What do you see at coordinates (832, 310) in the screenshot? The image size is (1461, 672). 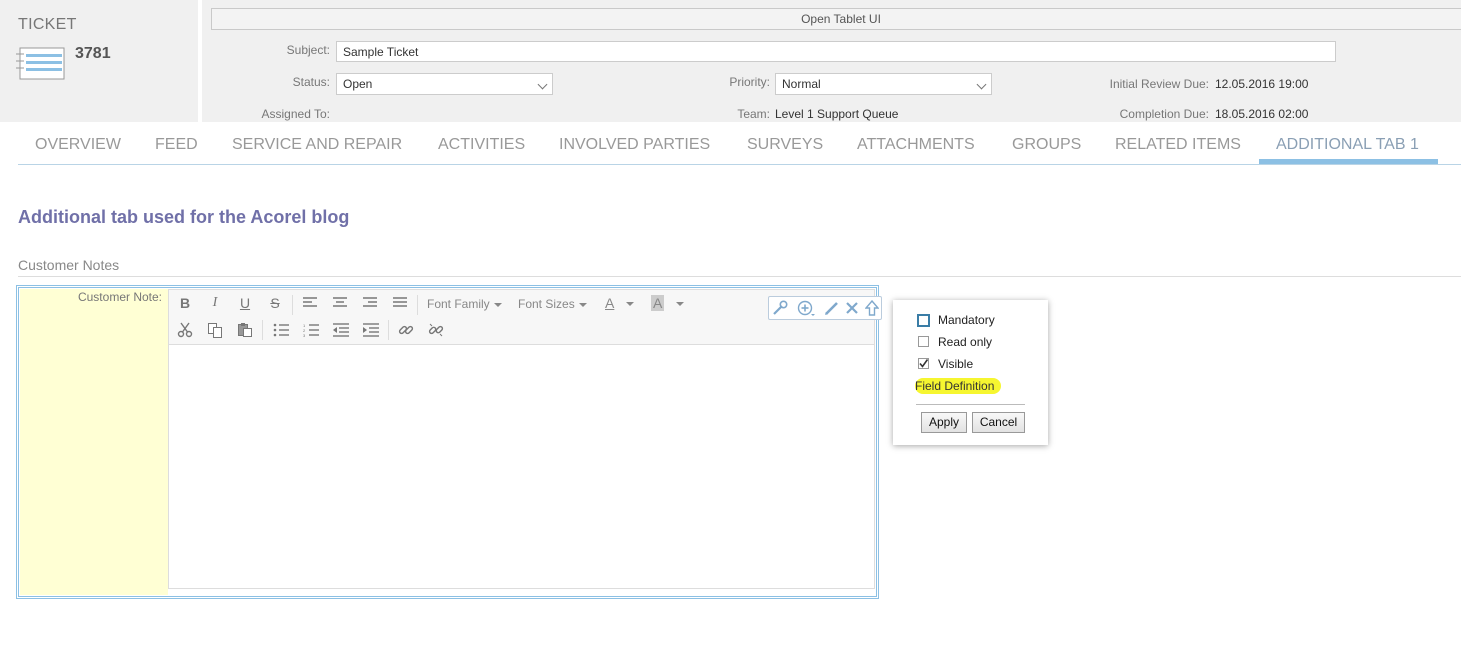 I see `pencil-icon` at bounding box center [832, 310].